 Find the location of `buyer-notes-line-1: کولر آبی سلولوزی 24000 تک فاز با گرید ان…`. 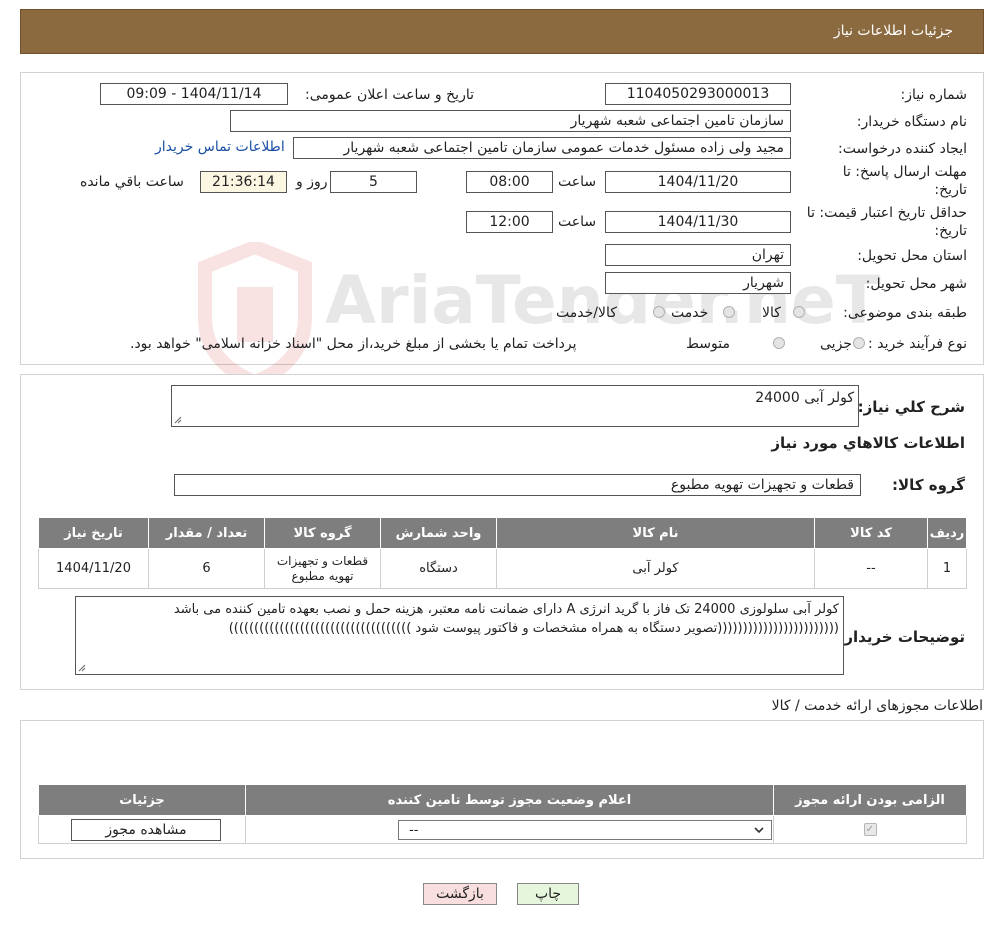

buyer-notes-line-1: کولر آبی سلولوزی 24000 تک فاز با گرید ان… is located at coordinates (506, 609).